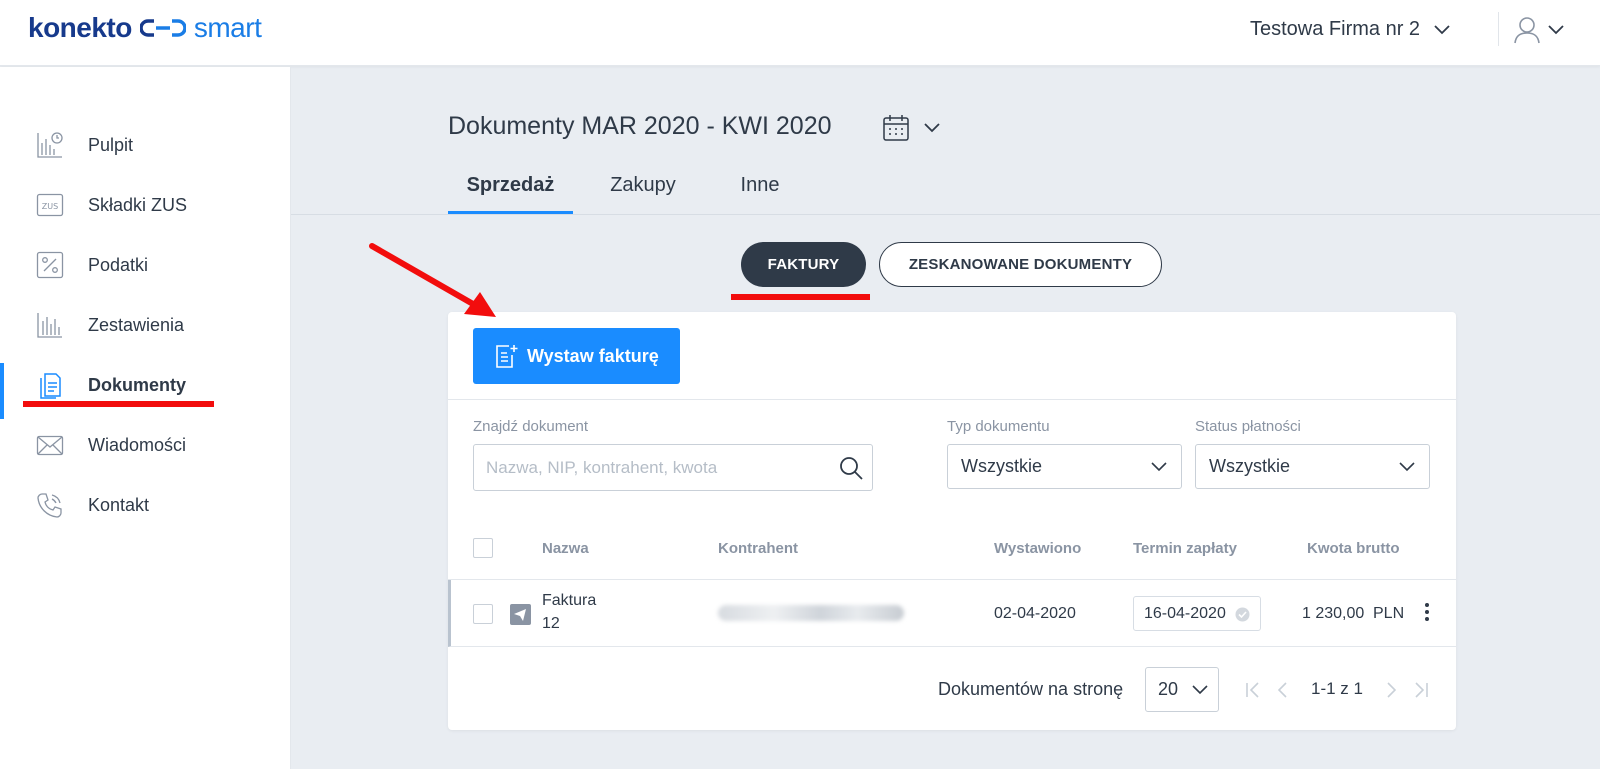 The height and width of the screenshot is (769, 1600). What do you see at coordinates (50, 505) in the screenshot?
I see `phone-icon` at bounding box center [50, 505].